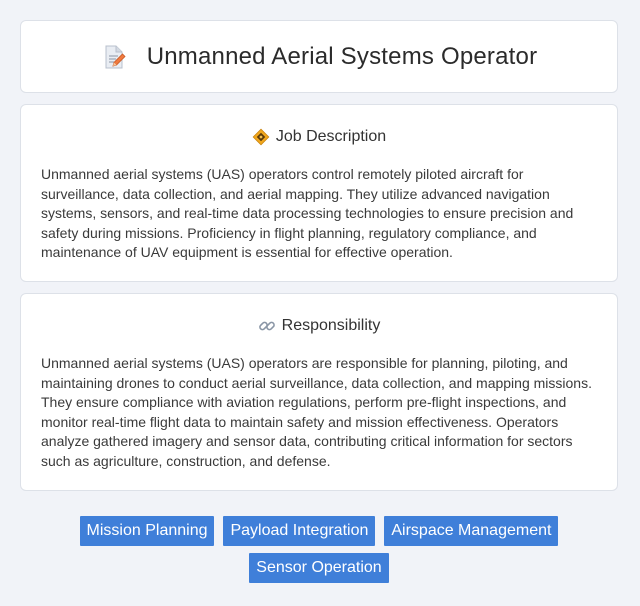 The width and height of the screenshot is (640, 606). I want to click on link-icon, so click(267, 326).